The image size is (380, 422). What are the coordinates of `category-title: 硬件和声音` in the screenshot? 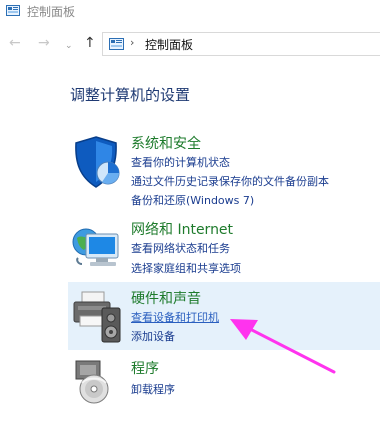 It's located at (166, 298).